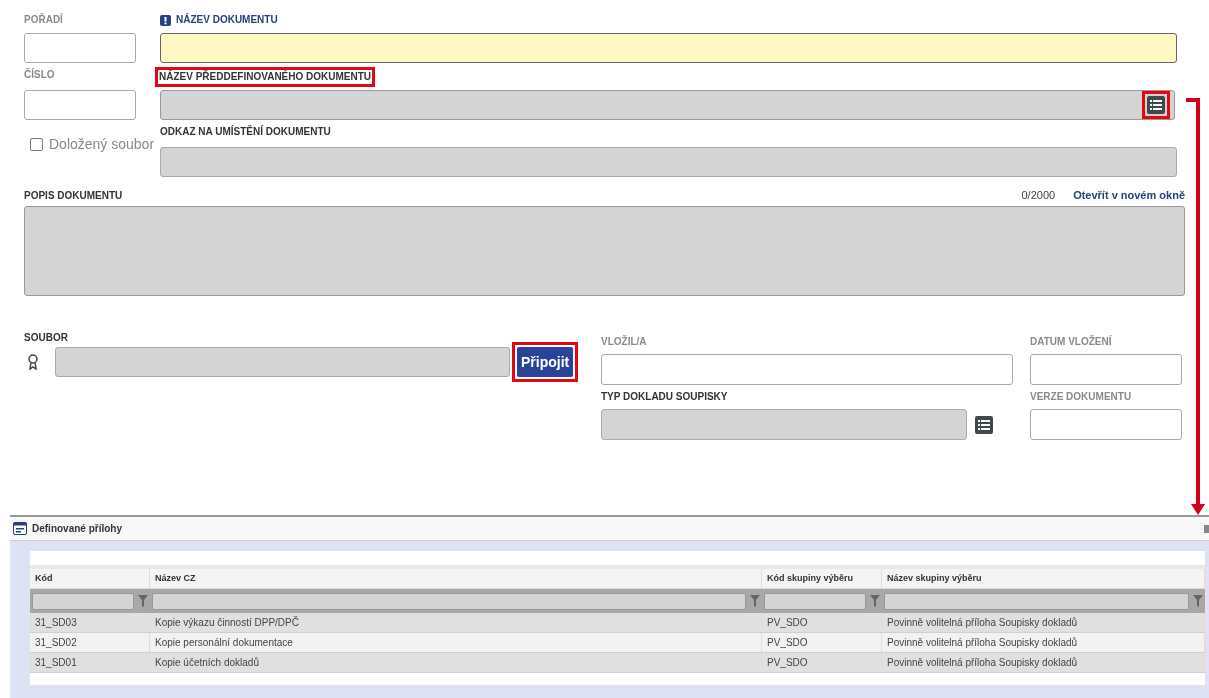 Image resolution: width=1209 pixels, height=698 pixels. What do you see at coordinates (1206, 528) in the screenshot?
I see `close-icon` at bounding box center [1206, 528].